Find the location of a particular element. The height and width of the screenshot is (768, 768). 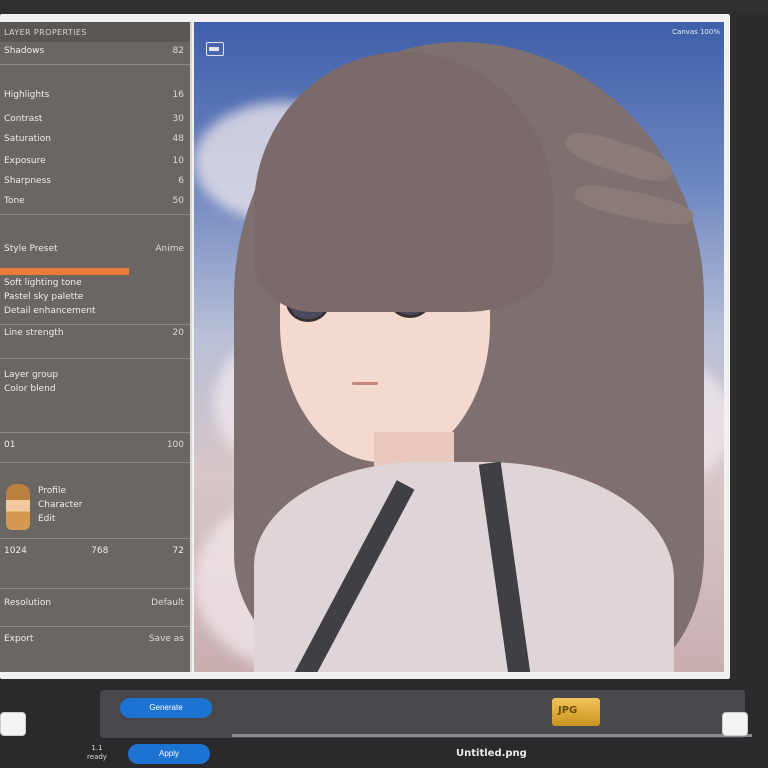

description-line: Pastel sky palette is located at coordinates (95, 297).